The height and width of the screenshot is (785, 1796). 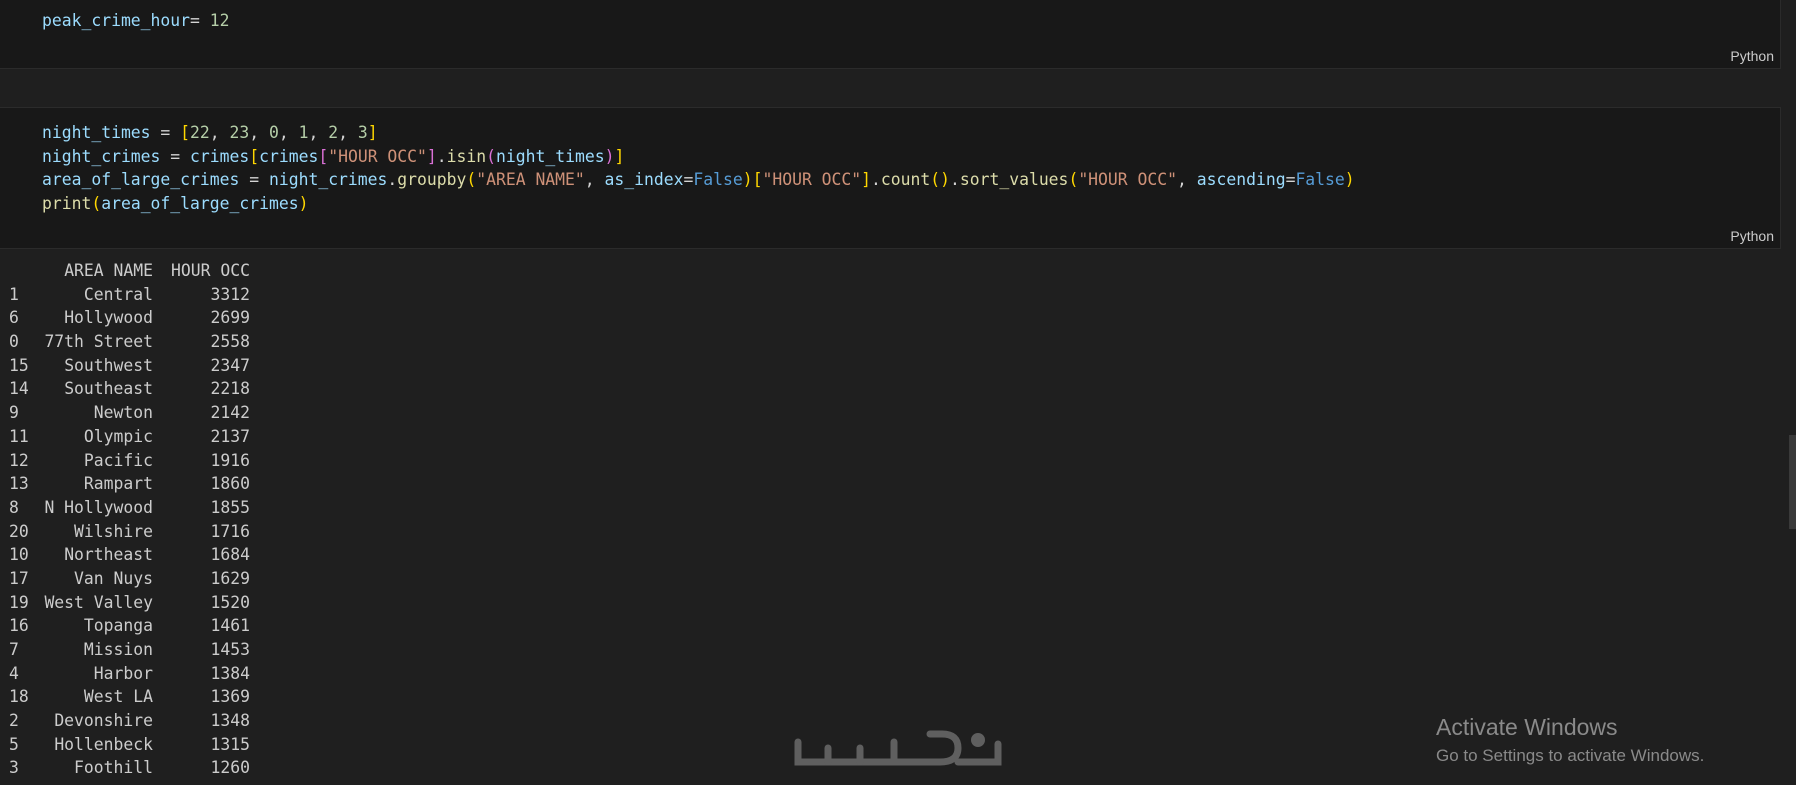 What do you see at coordinates (230, 626) in the screenshot?
I see `hour-occ-cell: 1461` at bounding box center [230, 626].